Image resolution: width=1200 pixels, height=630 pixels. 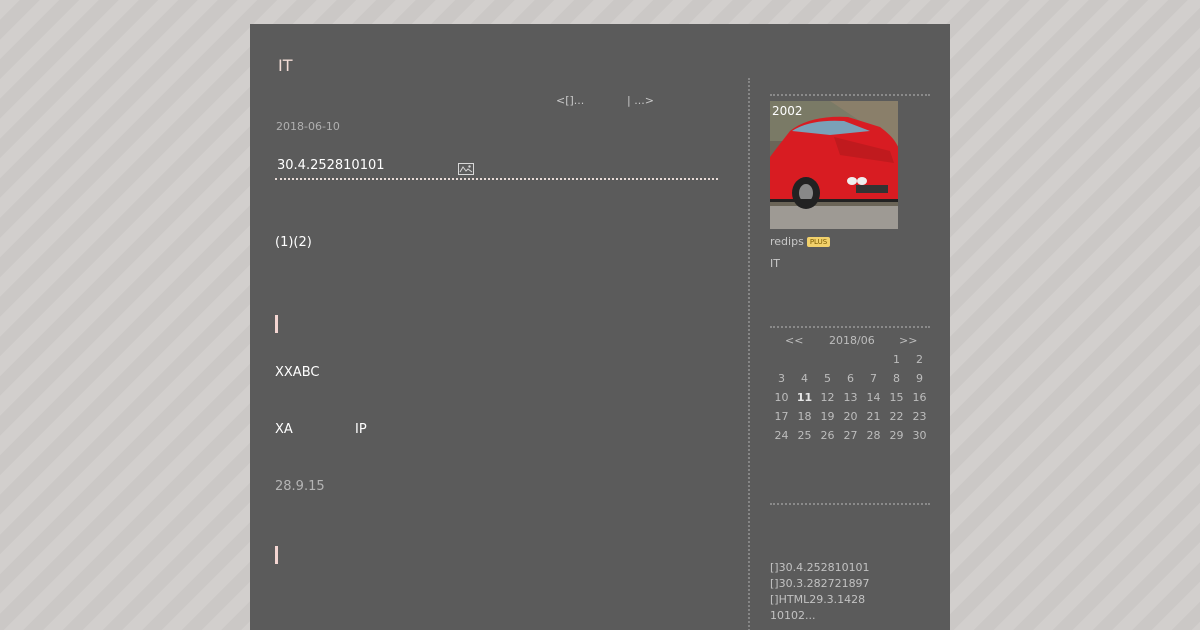 I want to click on calendar-day: 10, so click(x=781, y=400).